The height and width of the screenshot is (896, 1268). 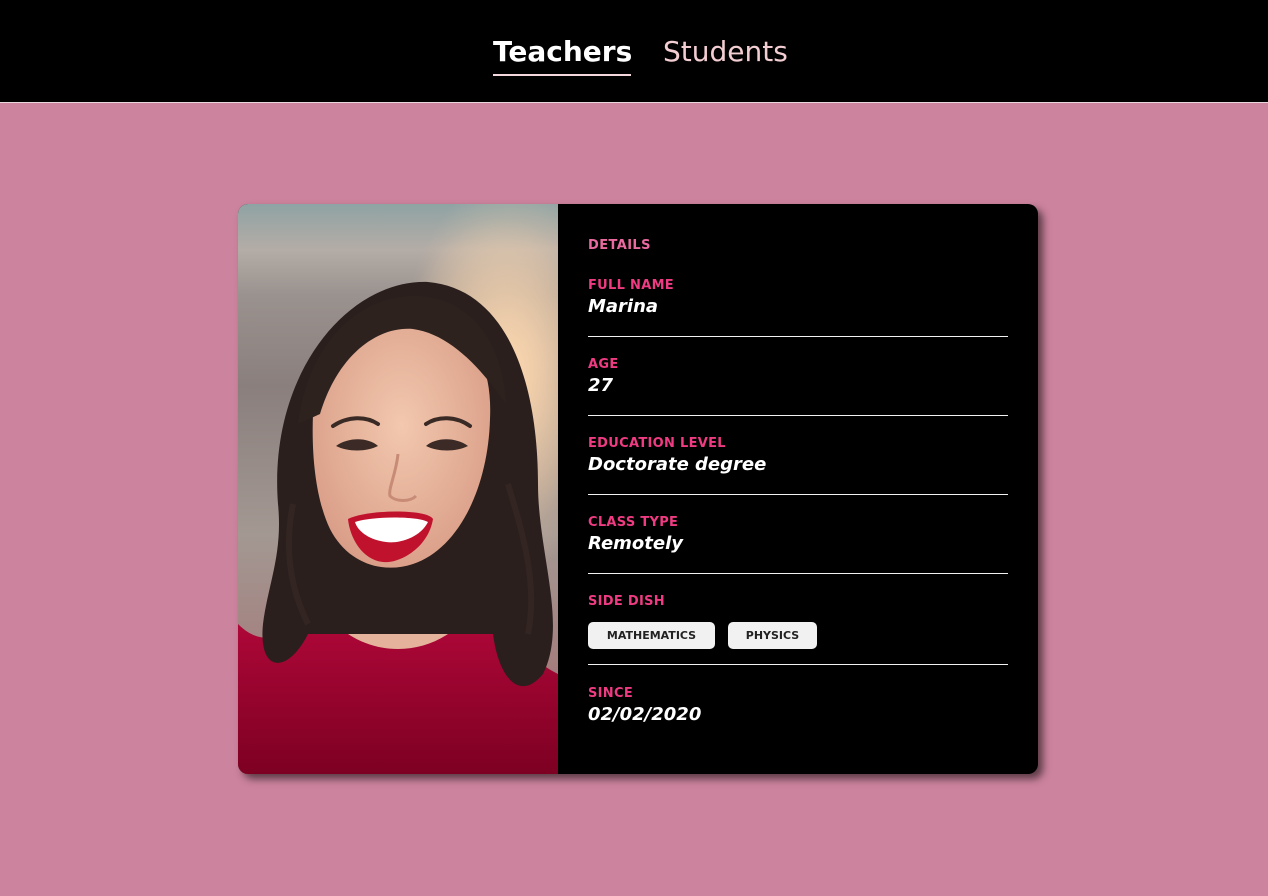 I want to click on full-name-label: FULL NAME, so click(x=631, y=285).